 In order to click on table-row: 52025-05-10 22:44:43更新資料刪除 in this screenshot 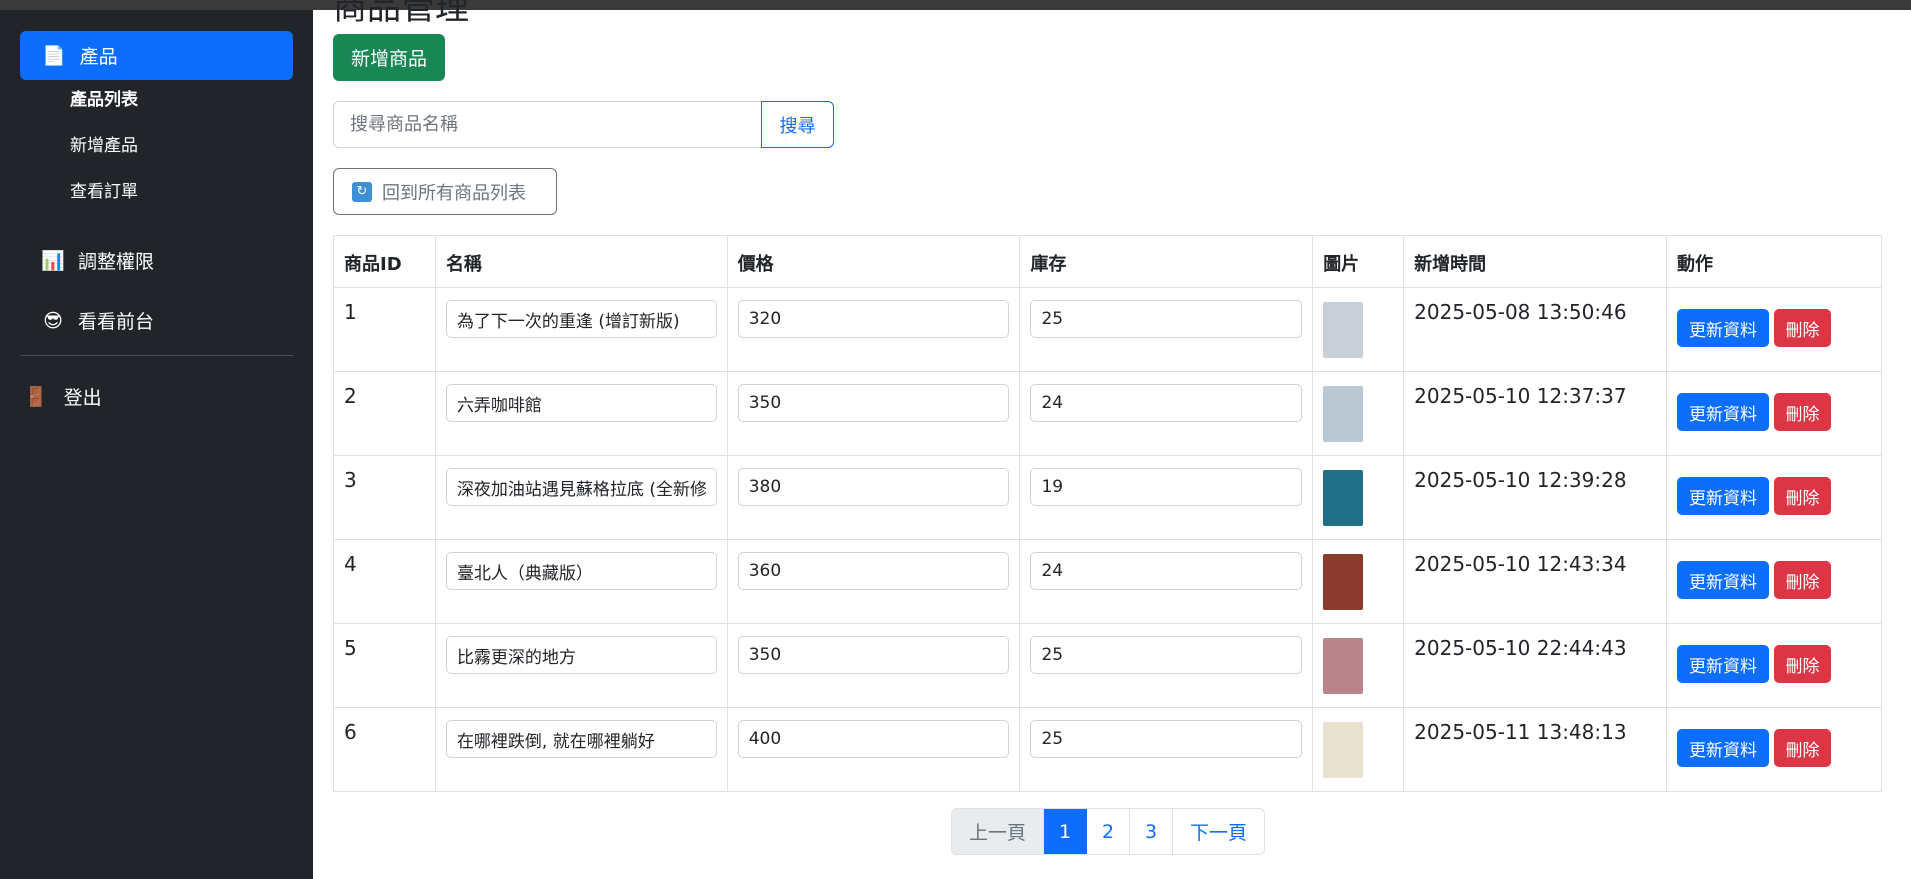, I will do `click(1107, 665)`.